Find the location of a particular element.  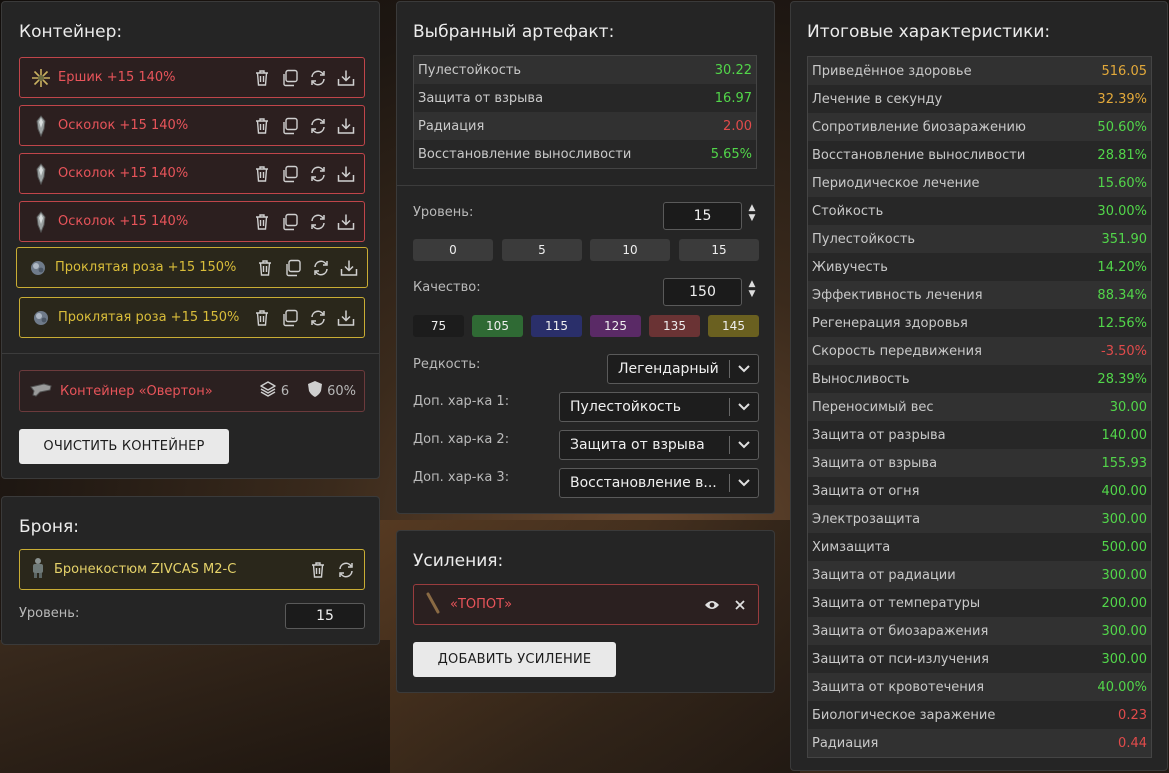

boost-name: «ТОПОТ» is located at coordinates (481, 604).